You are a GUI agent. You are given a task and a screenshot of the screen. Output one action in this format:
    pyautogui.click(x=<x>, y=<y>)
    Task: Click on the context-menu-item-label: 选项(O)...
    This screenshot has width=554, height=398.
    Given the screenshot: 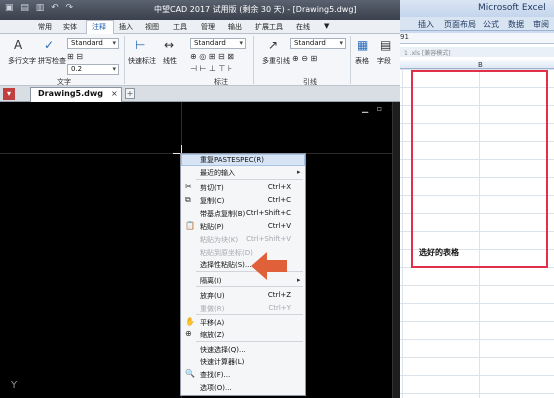 What is the action you would take?
    pyautogui.click(x=216, y=388)
    